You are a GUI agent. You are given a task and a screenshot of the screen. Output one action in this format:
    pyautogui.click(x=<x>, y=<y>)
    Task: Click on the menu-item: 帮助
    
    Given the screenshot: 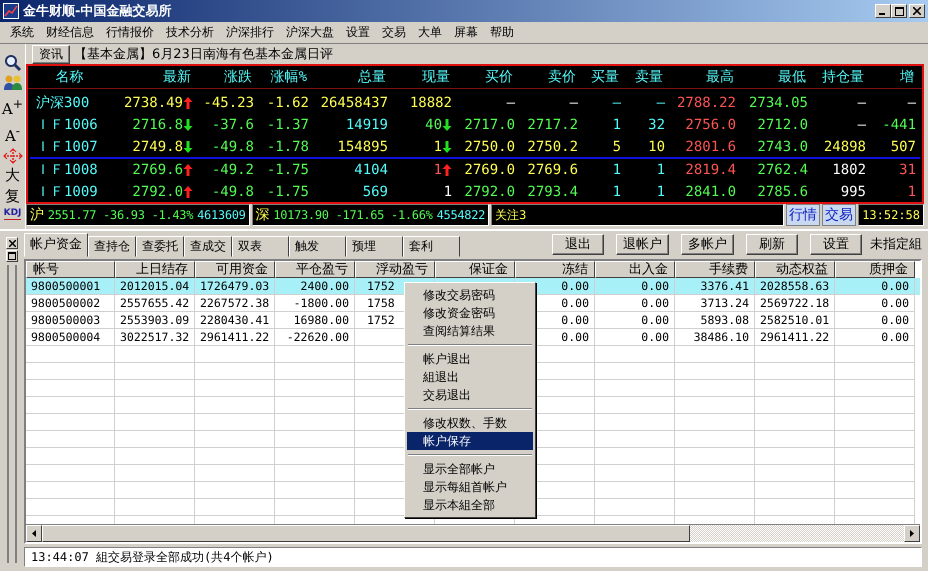 What is the action you would take?
    pyautogui.click(x=502, y=32)
    